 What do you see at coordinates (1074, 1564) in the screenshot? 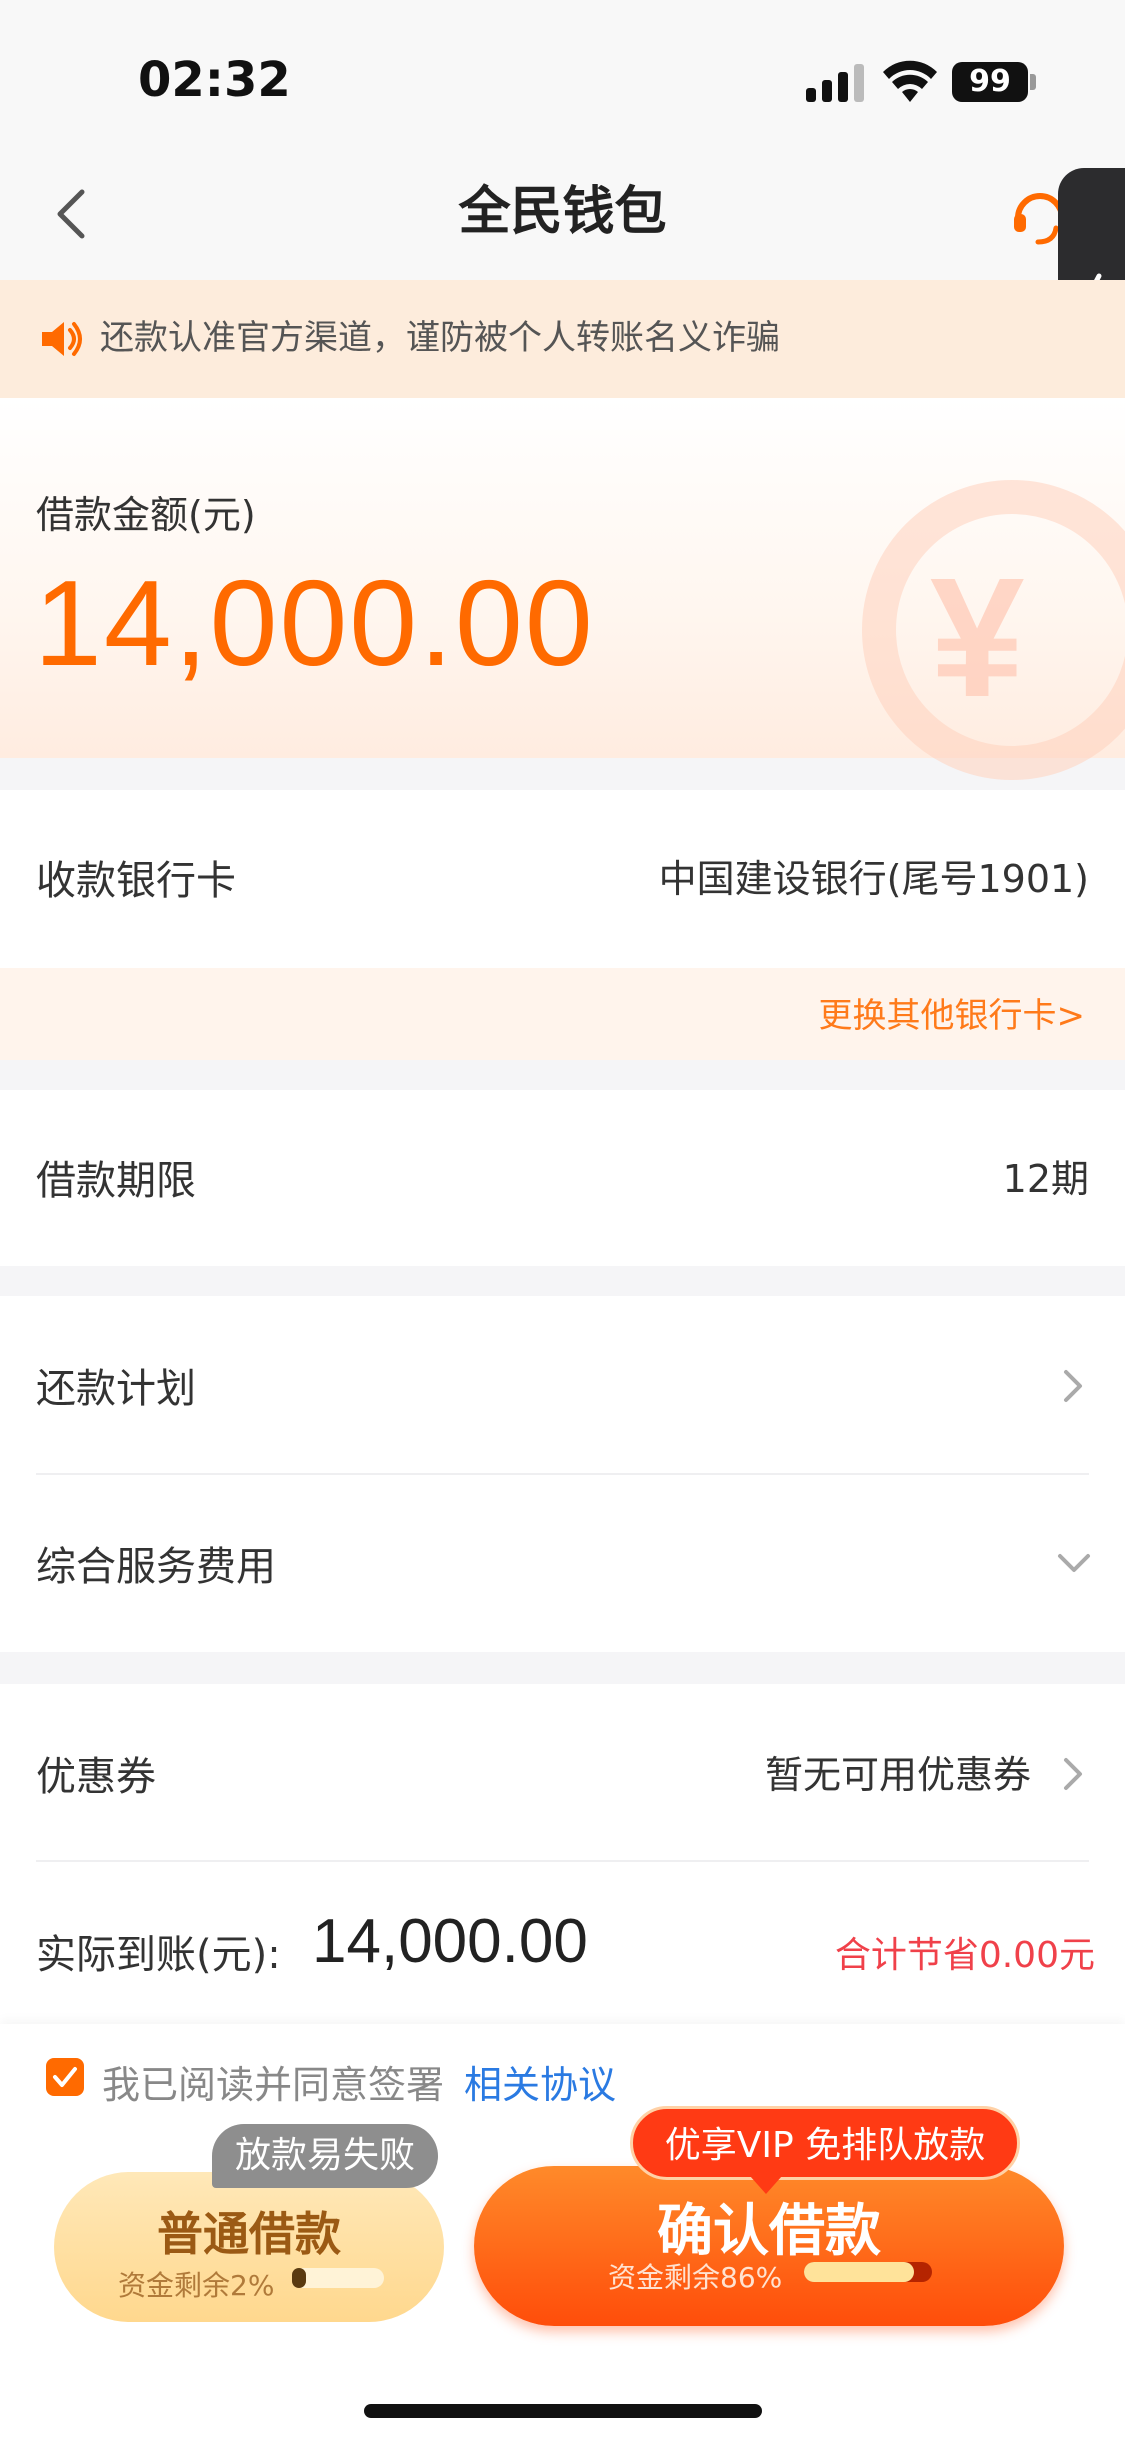
I see `chevron-down-icon` at bounding box center [1074, 1564].